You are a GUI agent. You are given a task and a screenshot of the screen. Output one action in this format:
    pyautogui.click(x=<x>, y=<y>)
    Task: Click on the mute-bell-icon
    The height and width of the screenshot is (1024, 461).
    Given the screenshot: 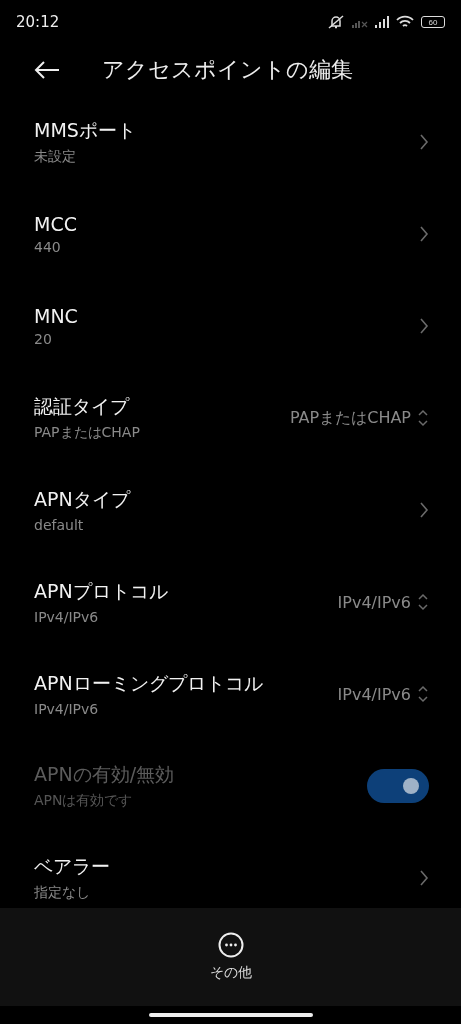 What is the action you would take?
    pyautogui.click(x=336, y=22)
    